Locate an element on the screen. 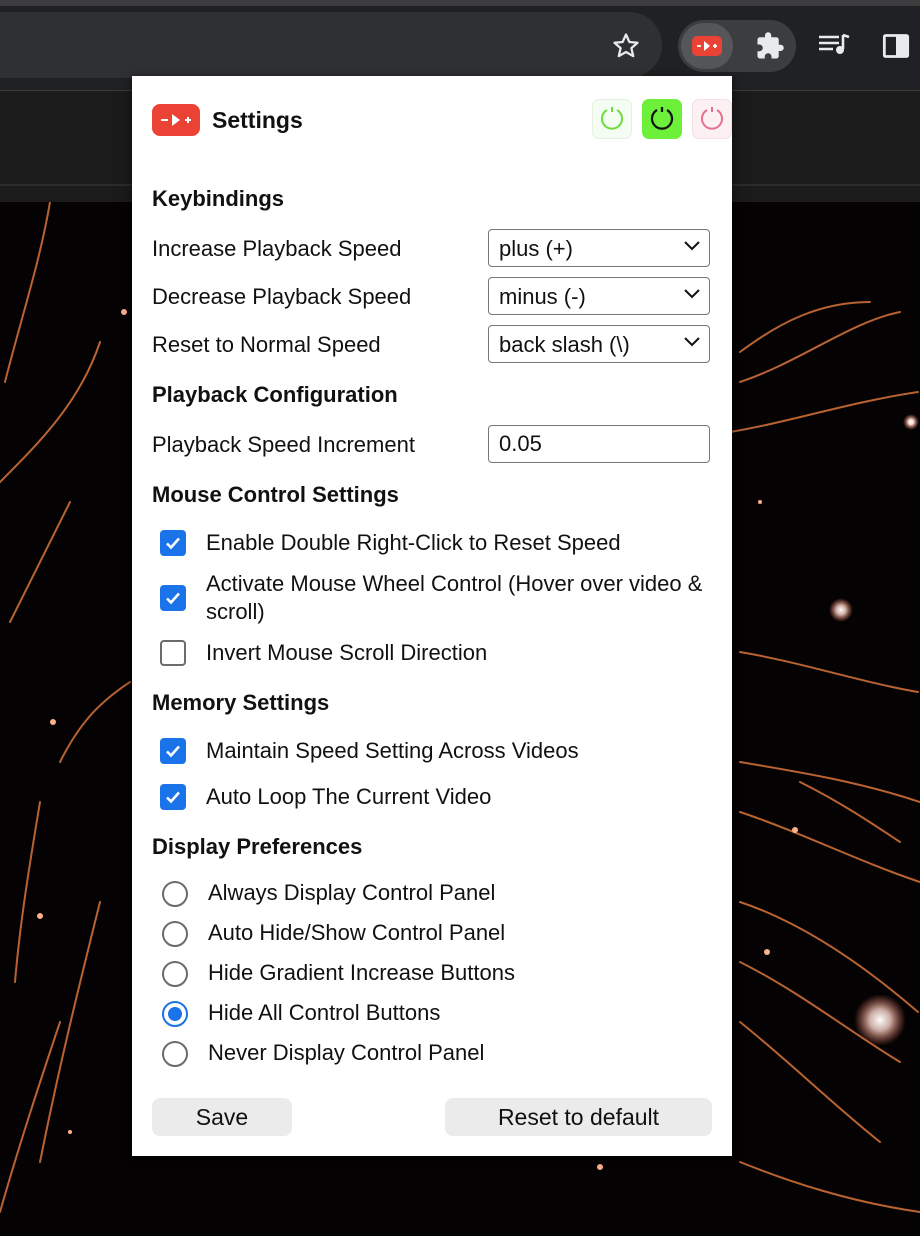 The height and width of the screenshot is (1236, 920). tab-strip-edge is located at coordinates (460, 3).